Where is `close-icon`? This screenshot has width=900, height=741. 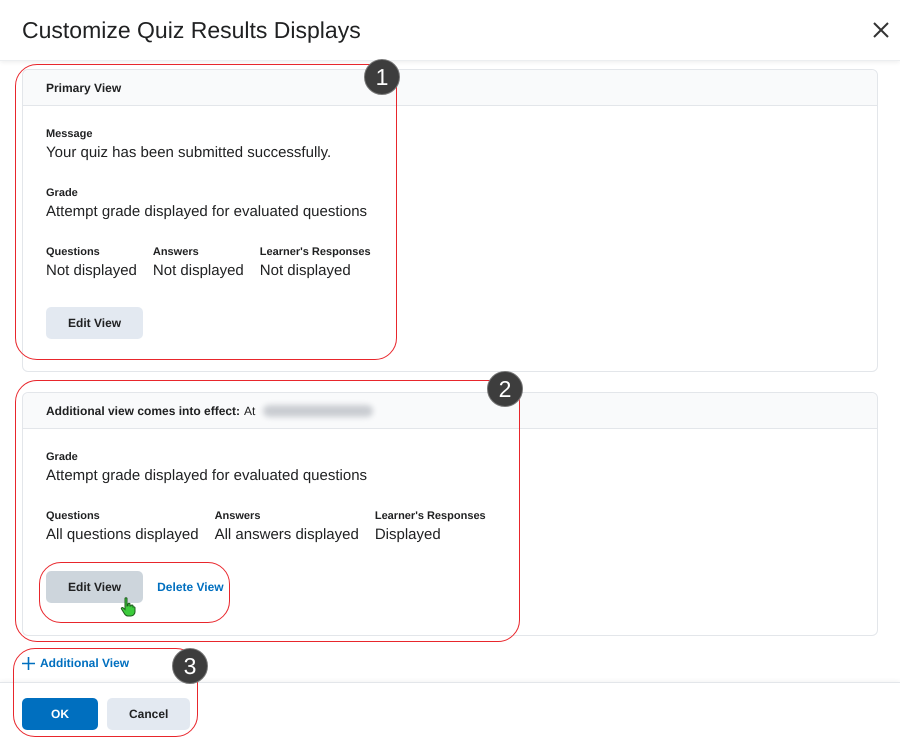 close-icon is located at coordinates (881, 30).